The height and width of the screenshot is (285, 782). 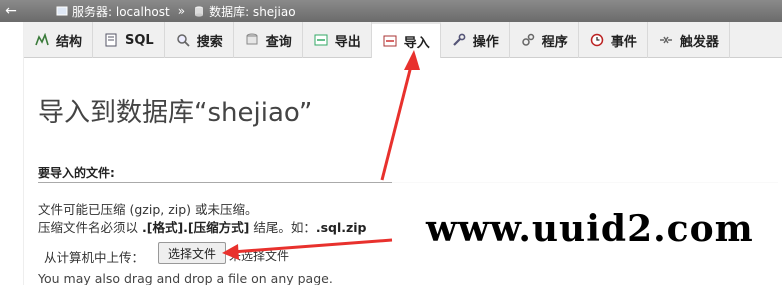 What do you see at coordinates (321, 40) in the screenshot?
I see `export-icon` at bounding box center [321, 40].